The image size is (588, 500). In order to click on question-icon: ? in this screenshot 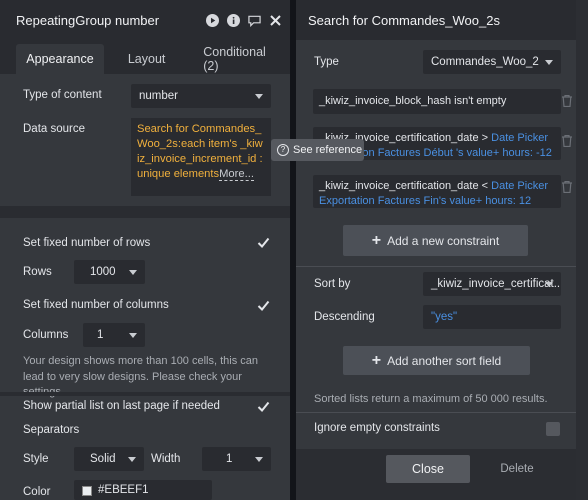, I will do `click(283, 150)`.